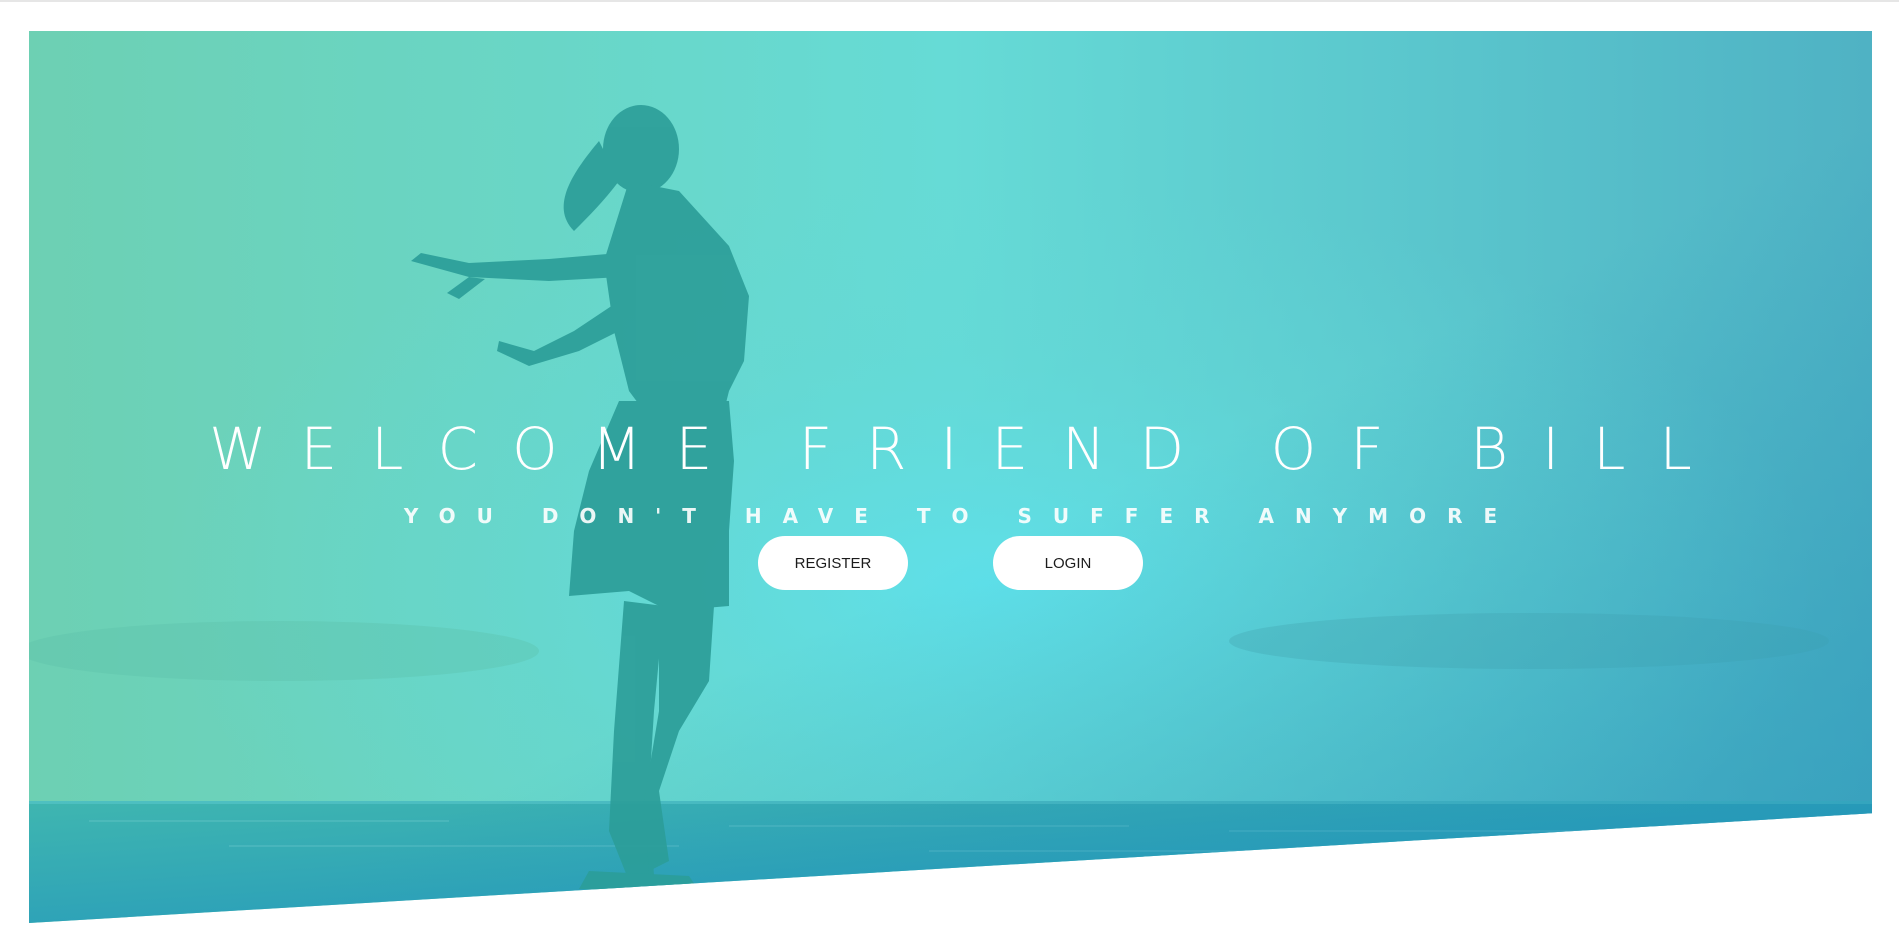 The width and height of the screenshot is (1899, 937). Describe the element at coordinates (961, 516) in the screenshot. I see `hero-subtitle: YOU DON'T HAVE TO SUFFER ANYMORE` at that location.